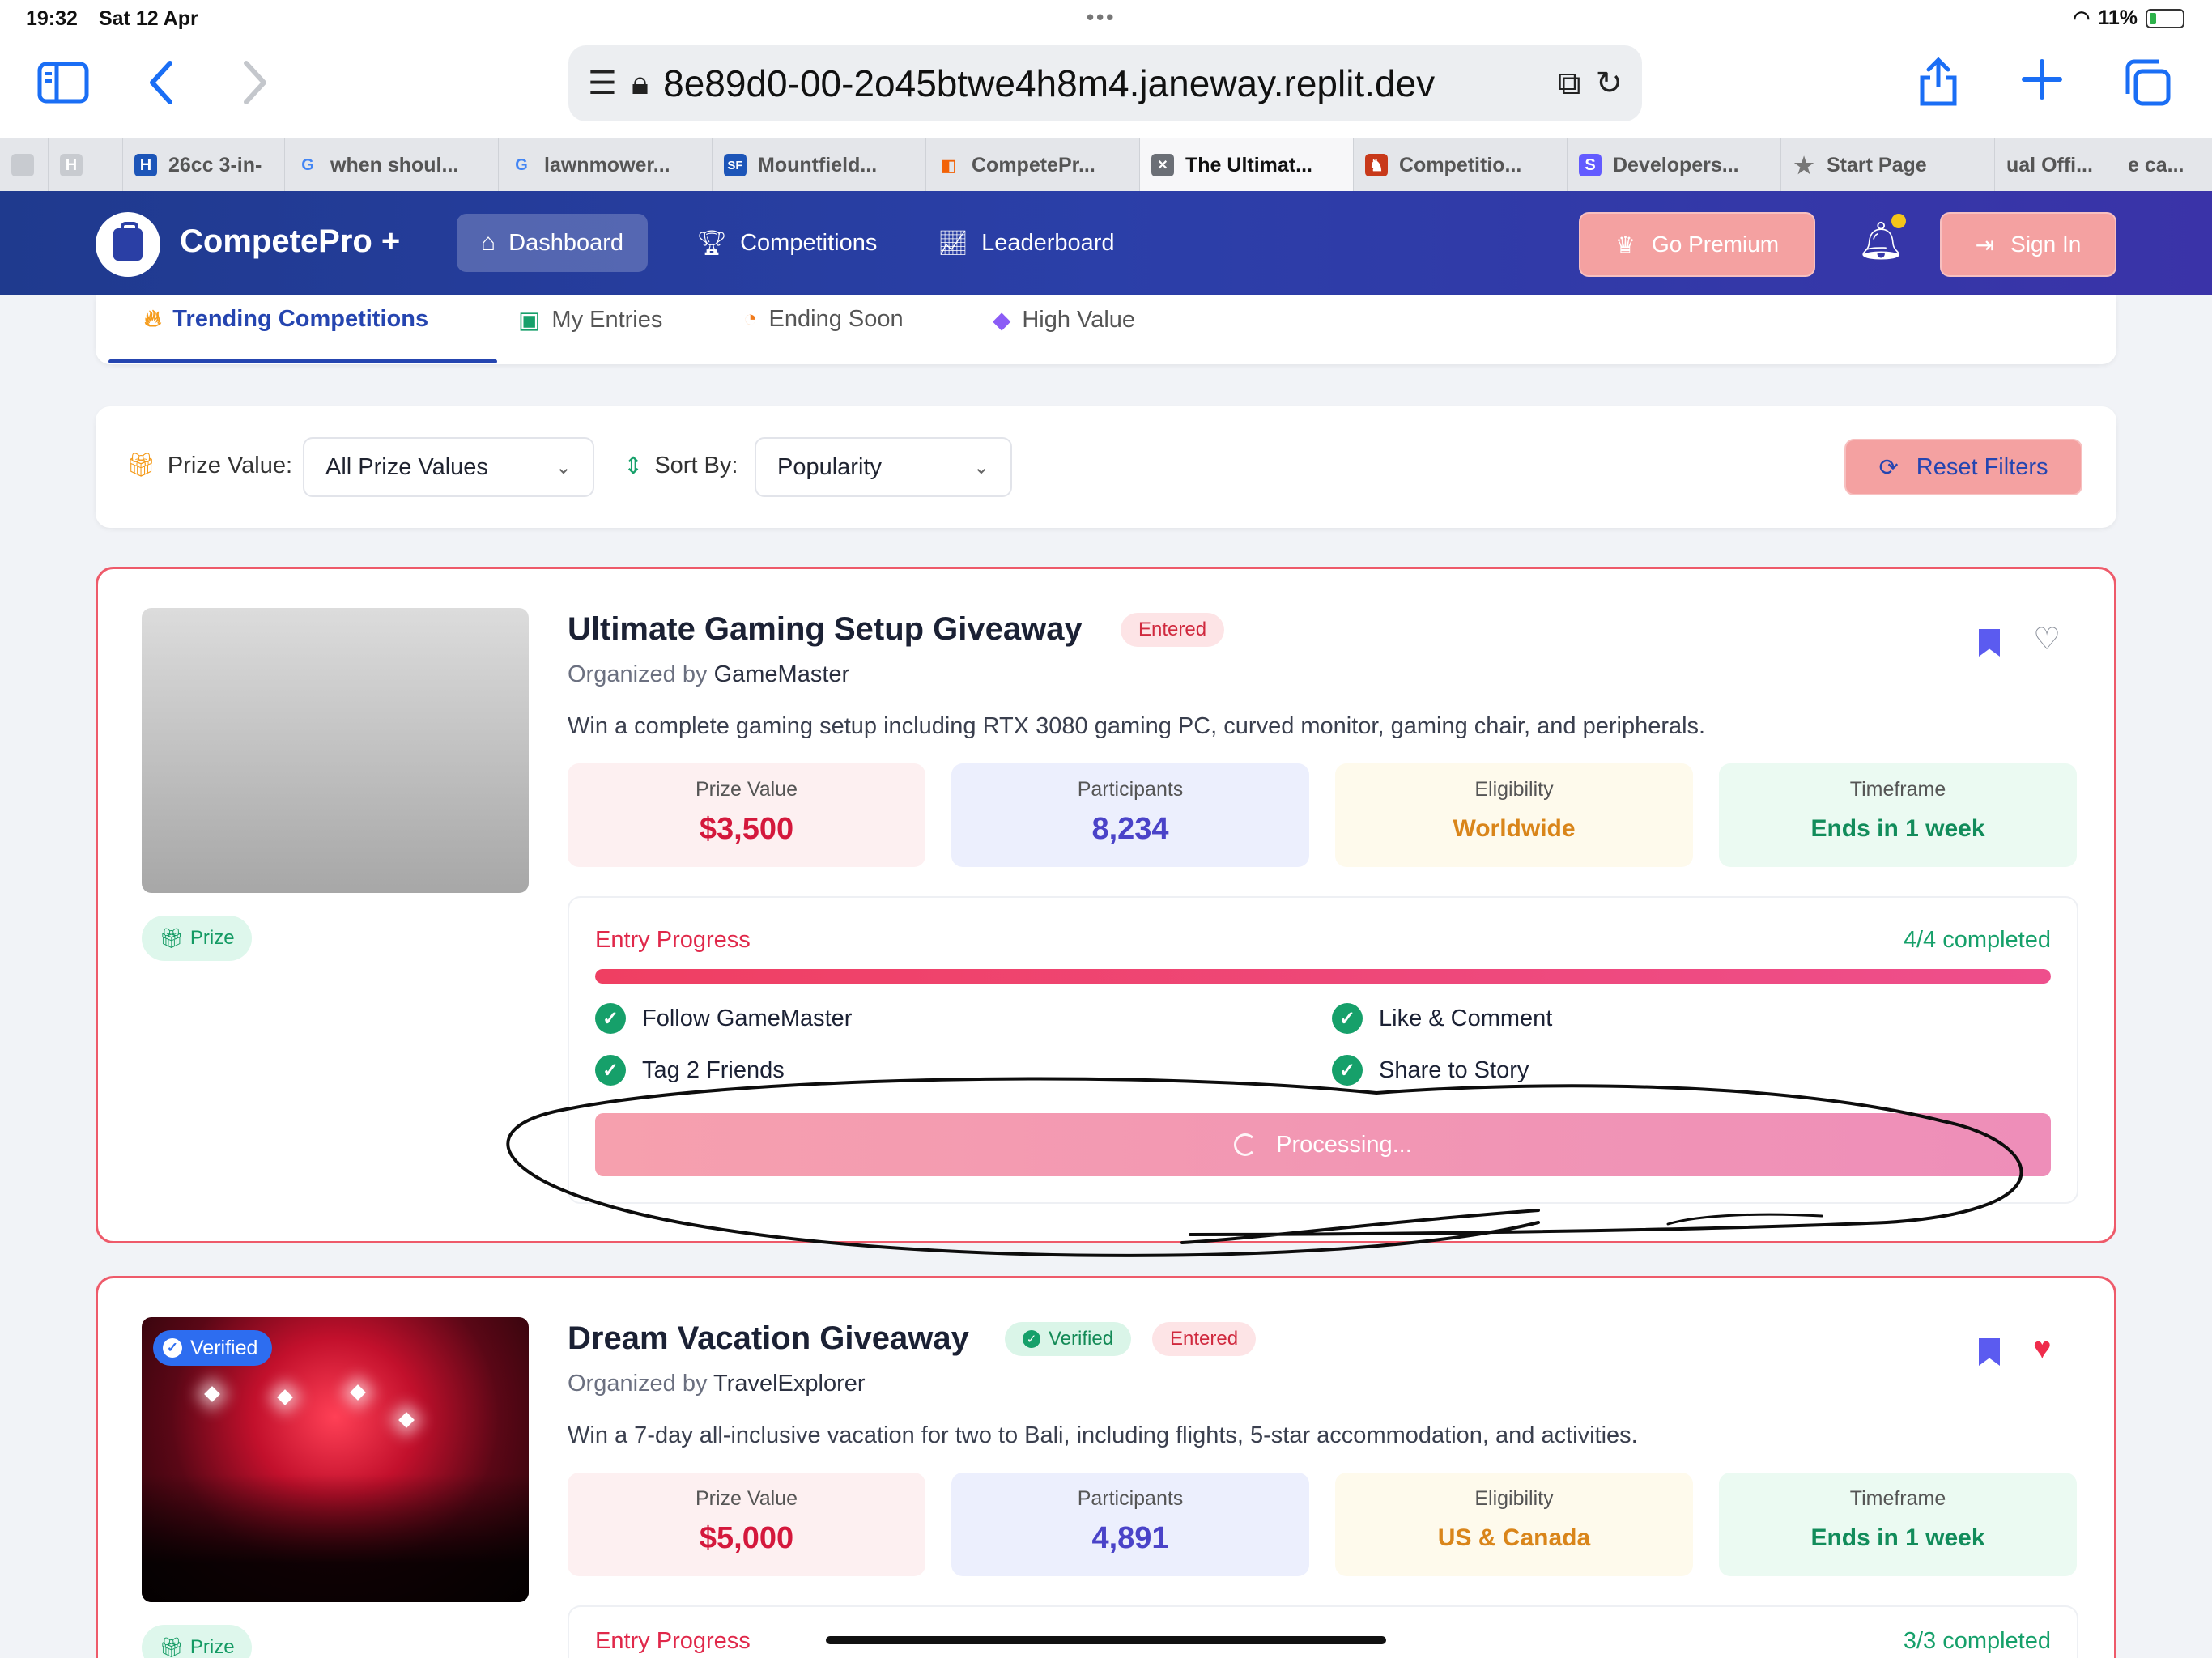 The height and width of the screenshot is (1658, 2212). Describe the element at coordinates (72, 165) in the screenshot. I see `h-icon: H` at that location.